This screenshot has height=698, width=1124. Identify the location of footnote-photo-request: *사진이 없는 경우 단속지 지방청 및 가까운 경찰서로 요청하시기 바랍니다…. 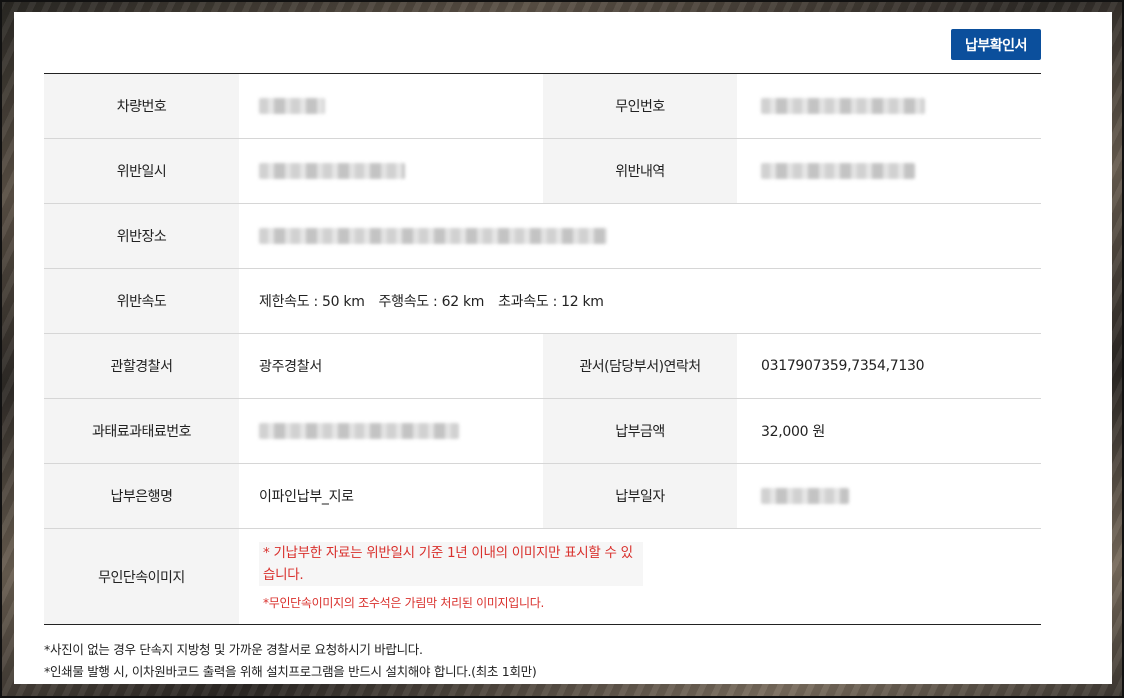
(233, 649).